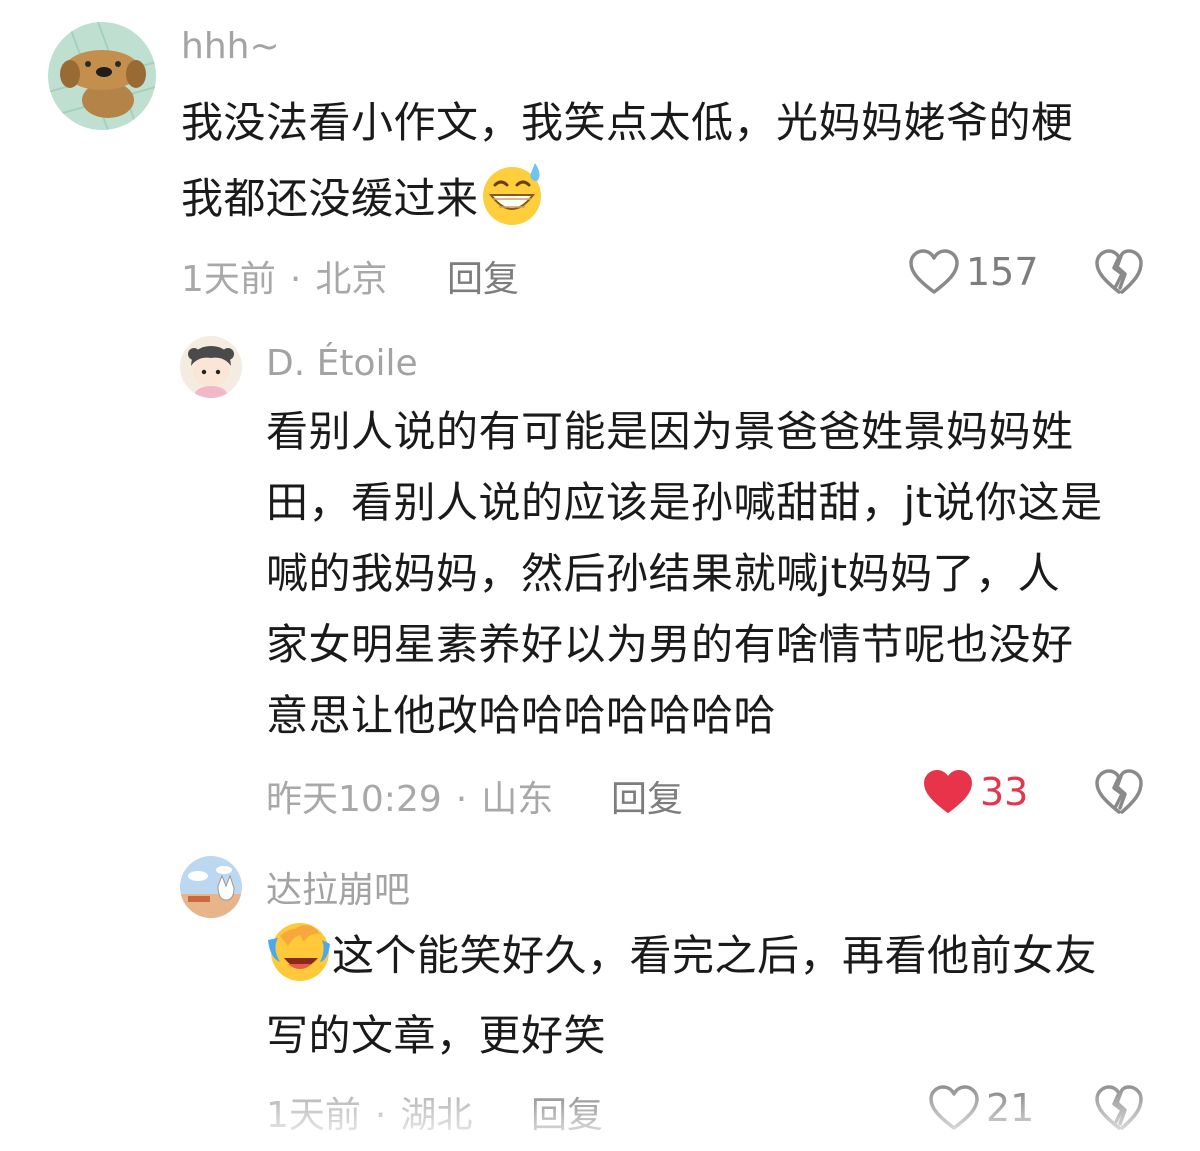 This screenshot has width=1200, height=1151. What do you see at coordinates (512, 194) in the screenshot?
I see `grinning-sweat-emoji-icon` at bounding box center [512, 194].